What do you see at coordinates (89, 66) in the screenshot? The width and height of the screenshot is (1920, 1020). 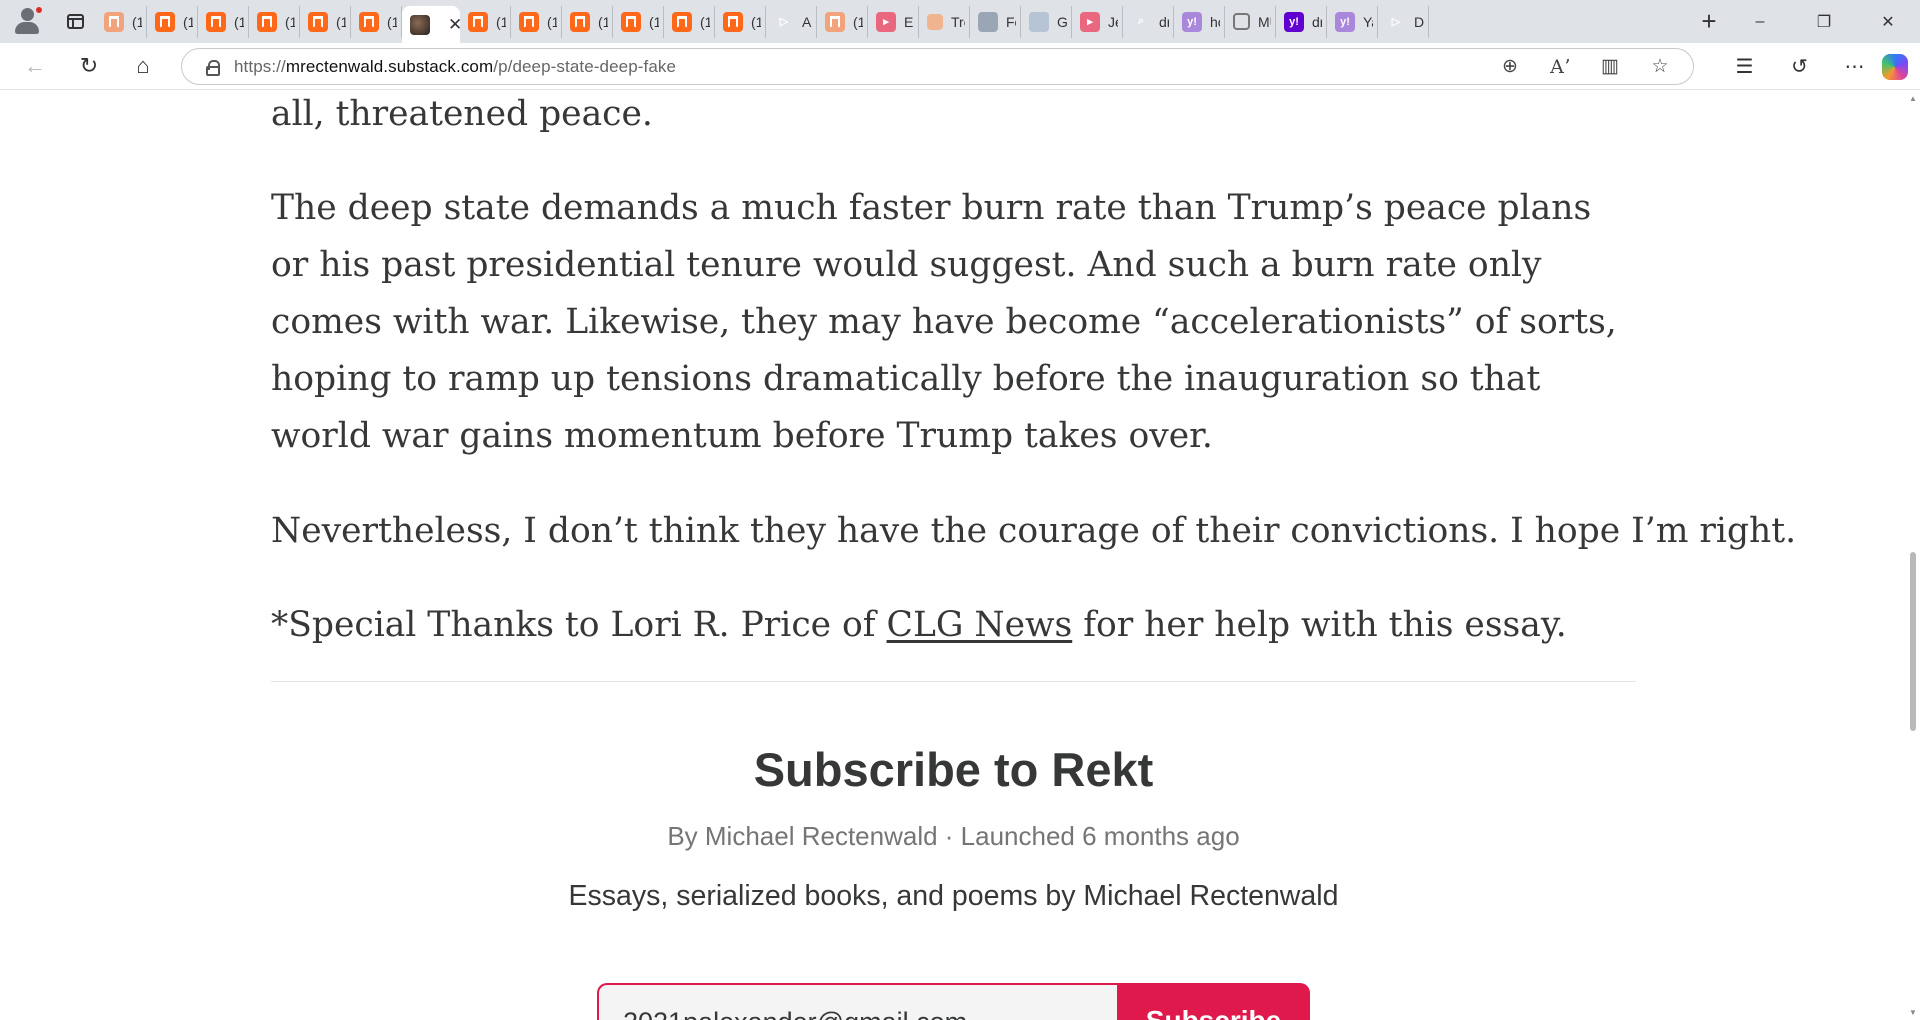 I see `refresh-icon: ↻` at bounding box center [89, 66].